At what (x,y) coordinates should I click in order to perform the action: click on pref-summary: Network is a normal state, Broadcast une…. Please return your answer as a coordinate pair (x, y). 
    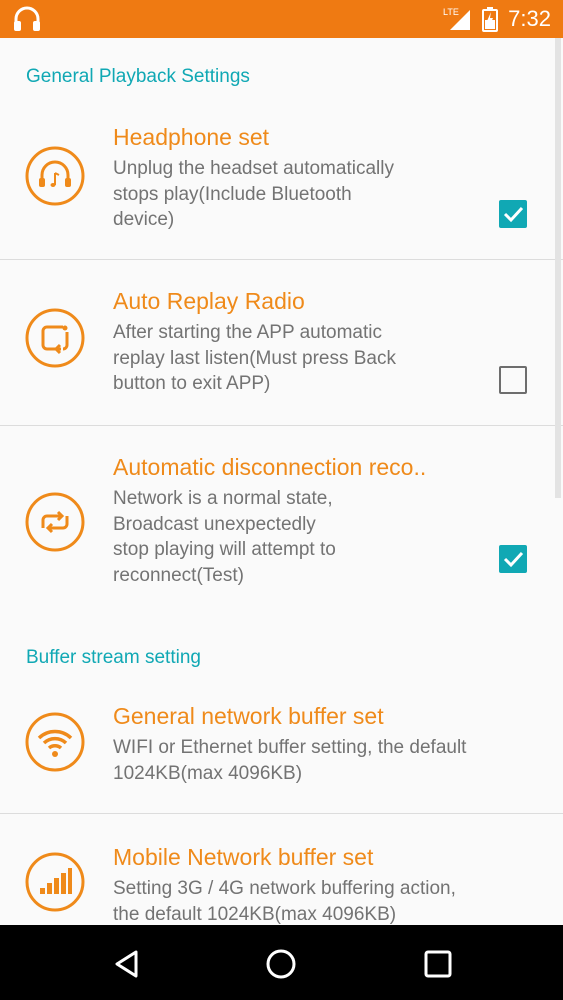
    Looking at the image, I should click on (224, 537).